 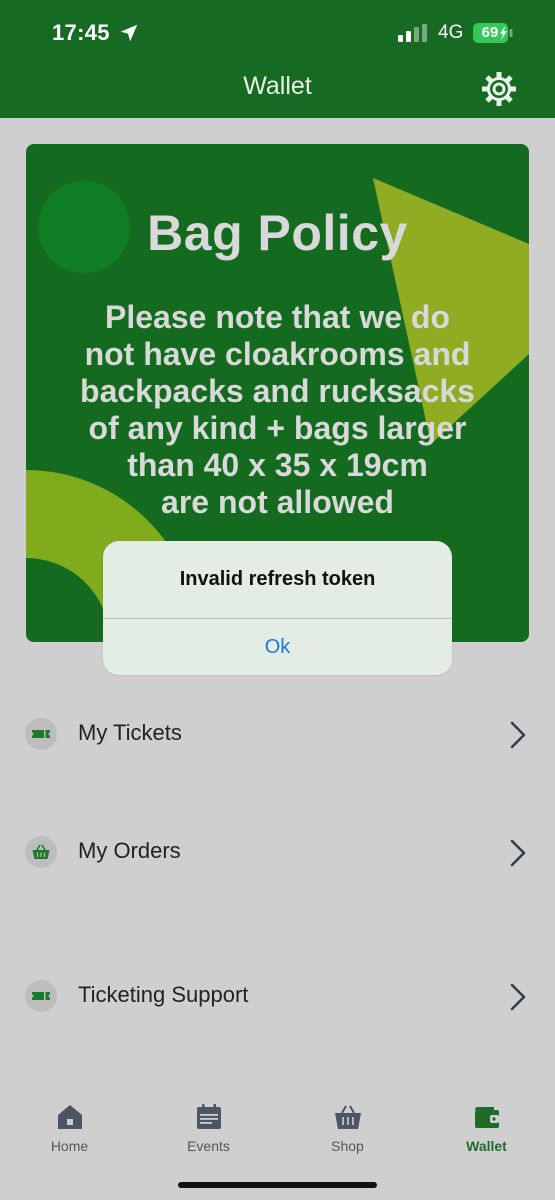 What do you see at coordinates (277, 465) in the screenshot?
I see `banner-line: than 40 x 35 x 19cm` at bounding box center [277, 465].